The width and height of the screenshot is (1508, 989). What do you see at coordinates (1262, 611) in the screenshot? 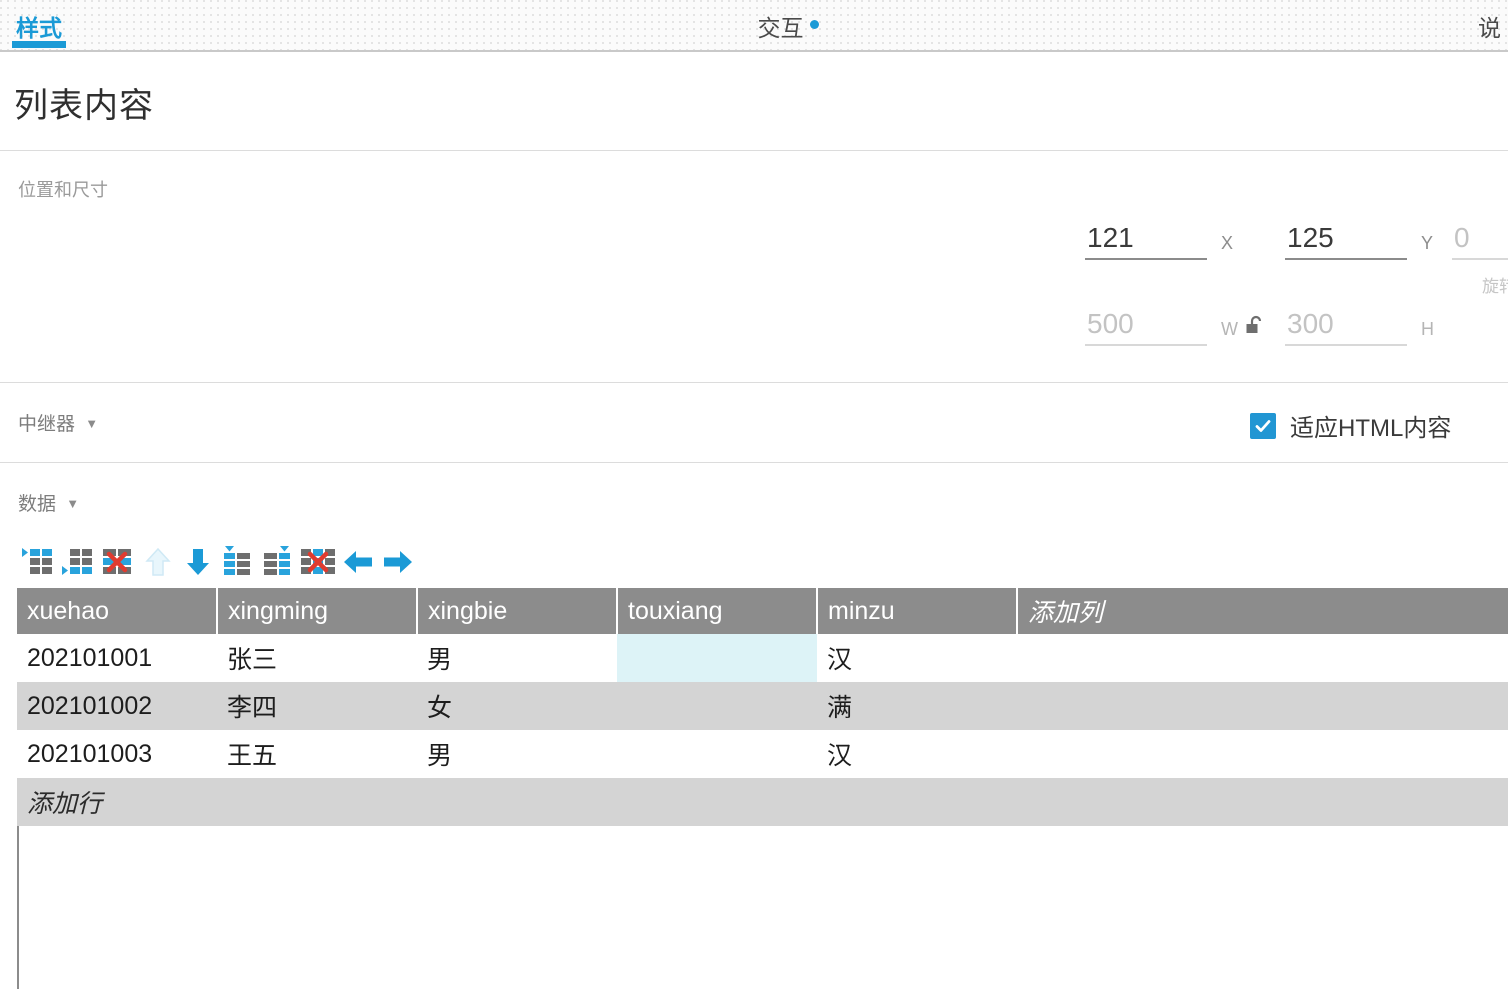
I see `add-column-button: 添加列` at bounding box center [1262, 611].